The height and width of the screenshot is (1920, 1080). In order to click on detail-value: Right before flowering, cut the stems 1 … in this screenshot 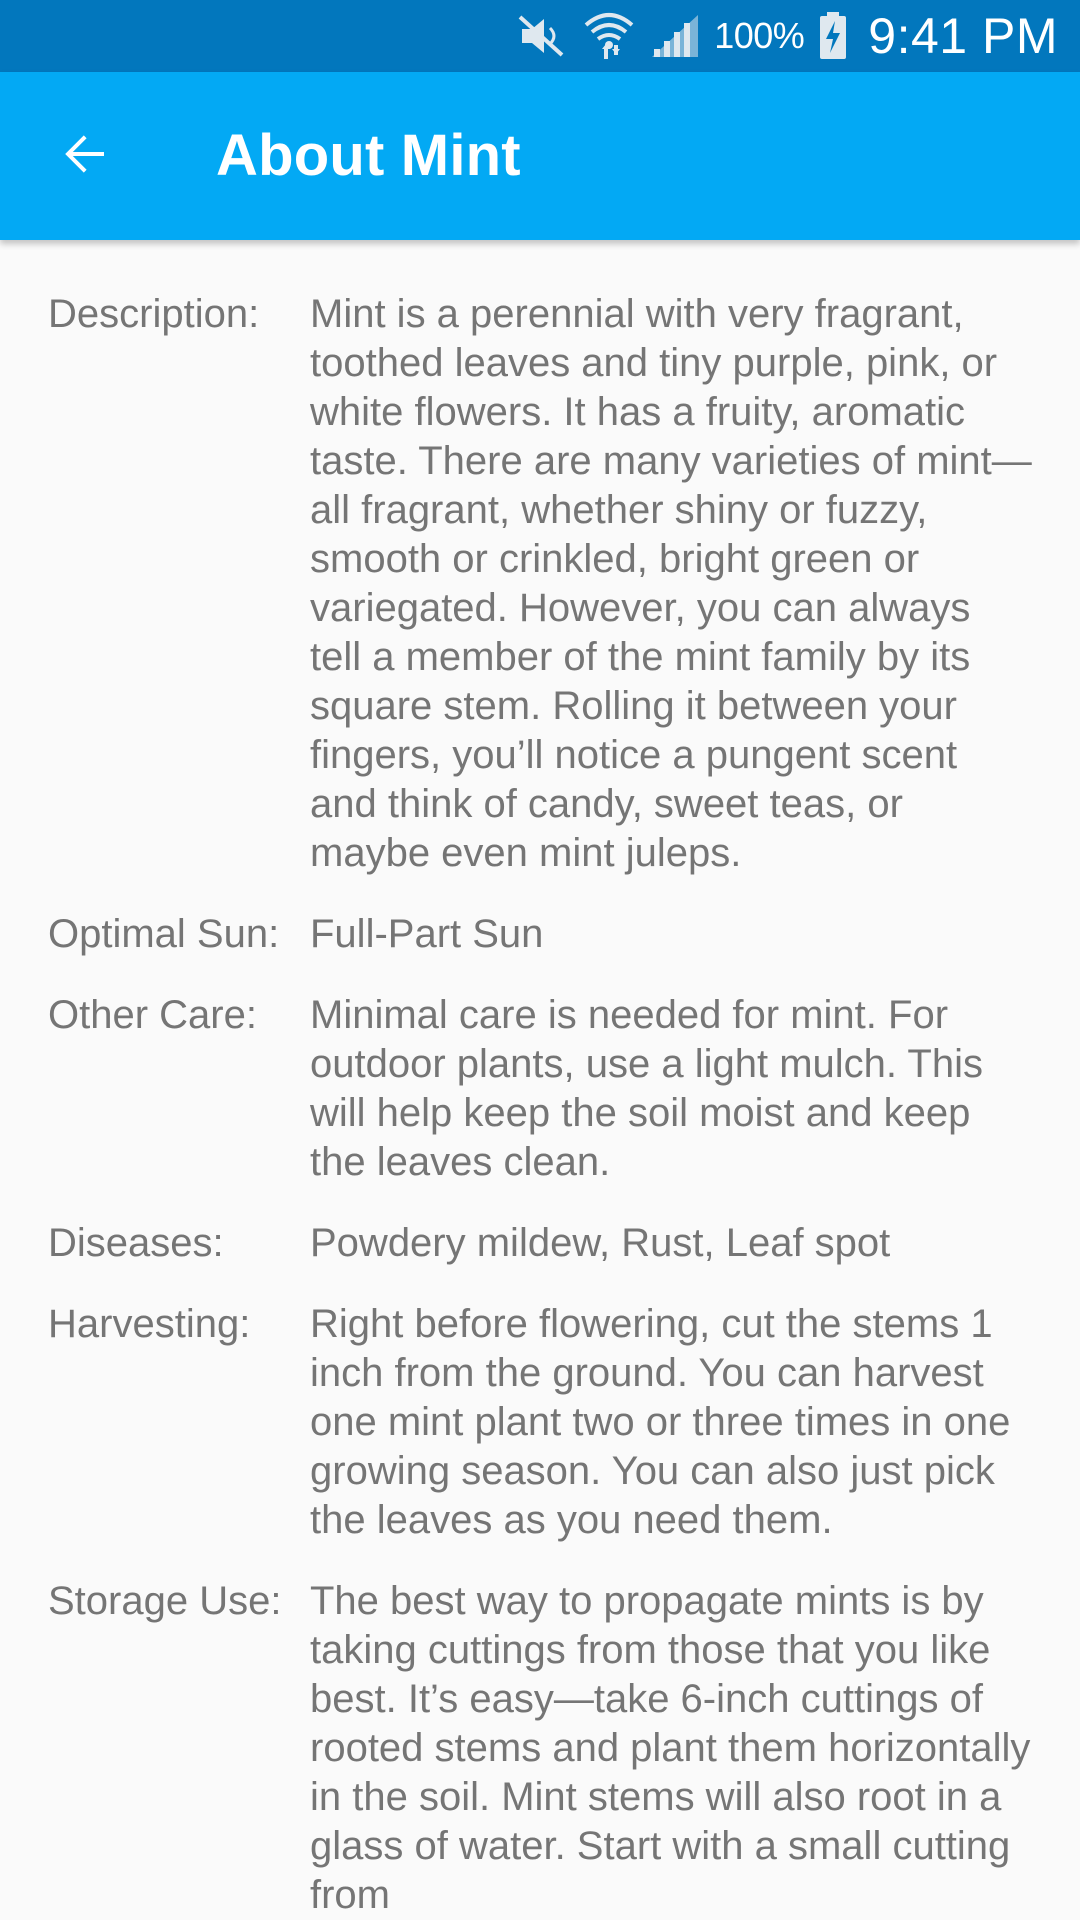, I will do `click(660, 1422)`.